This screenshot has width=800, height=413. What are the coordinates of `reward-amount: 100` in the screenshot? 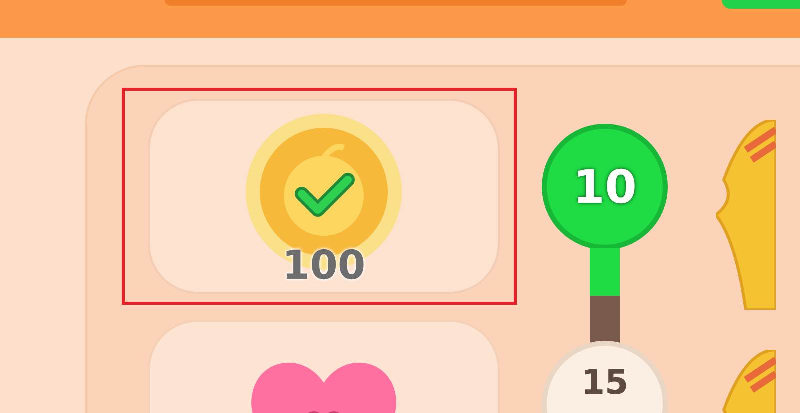 It's located at (324, 266).